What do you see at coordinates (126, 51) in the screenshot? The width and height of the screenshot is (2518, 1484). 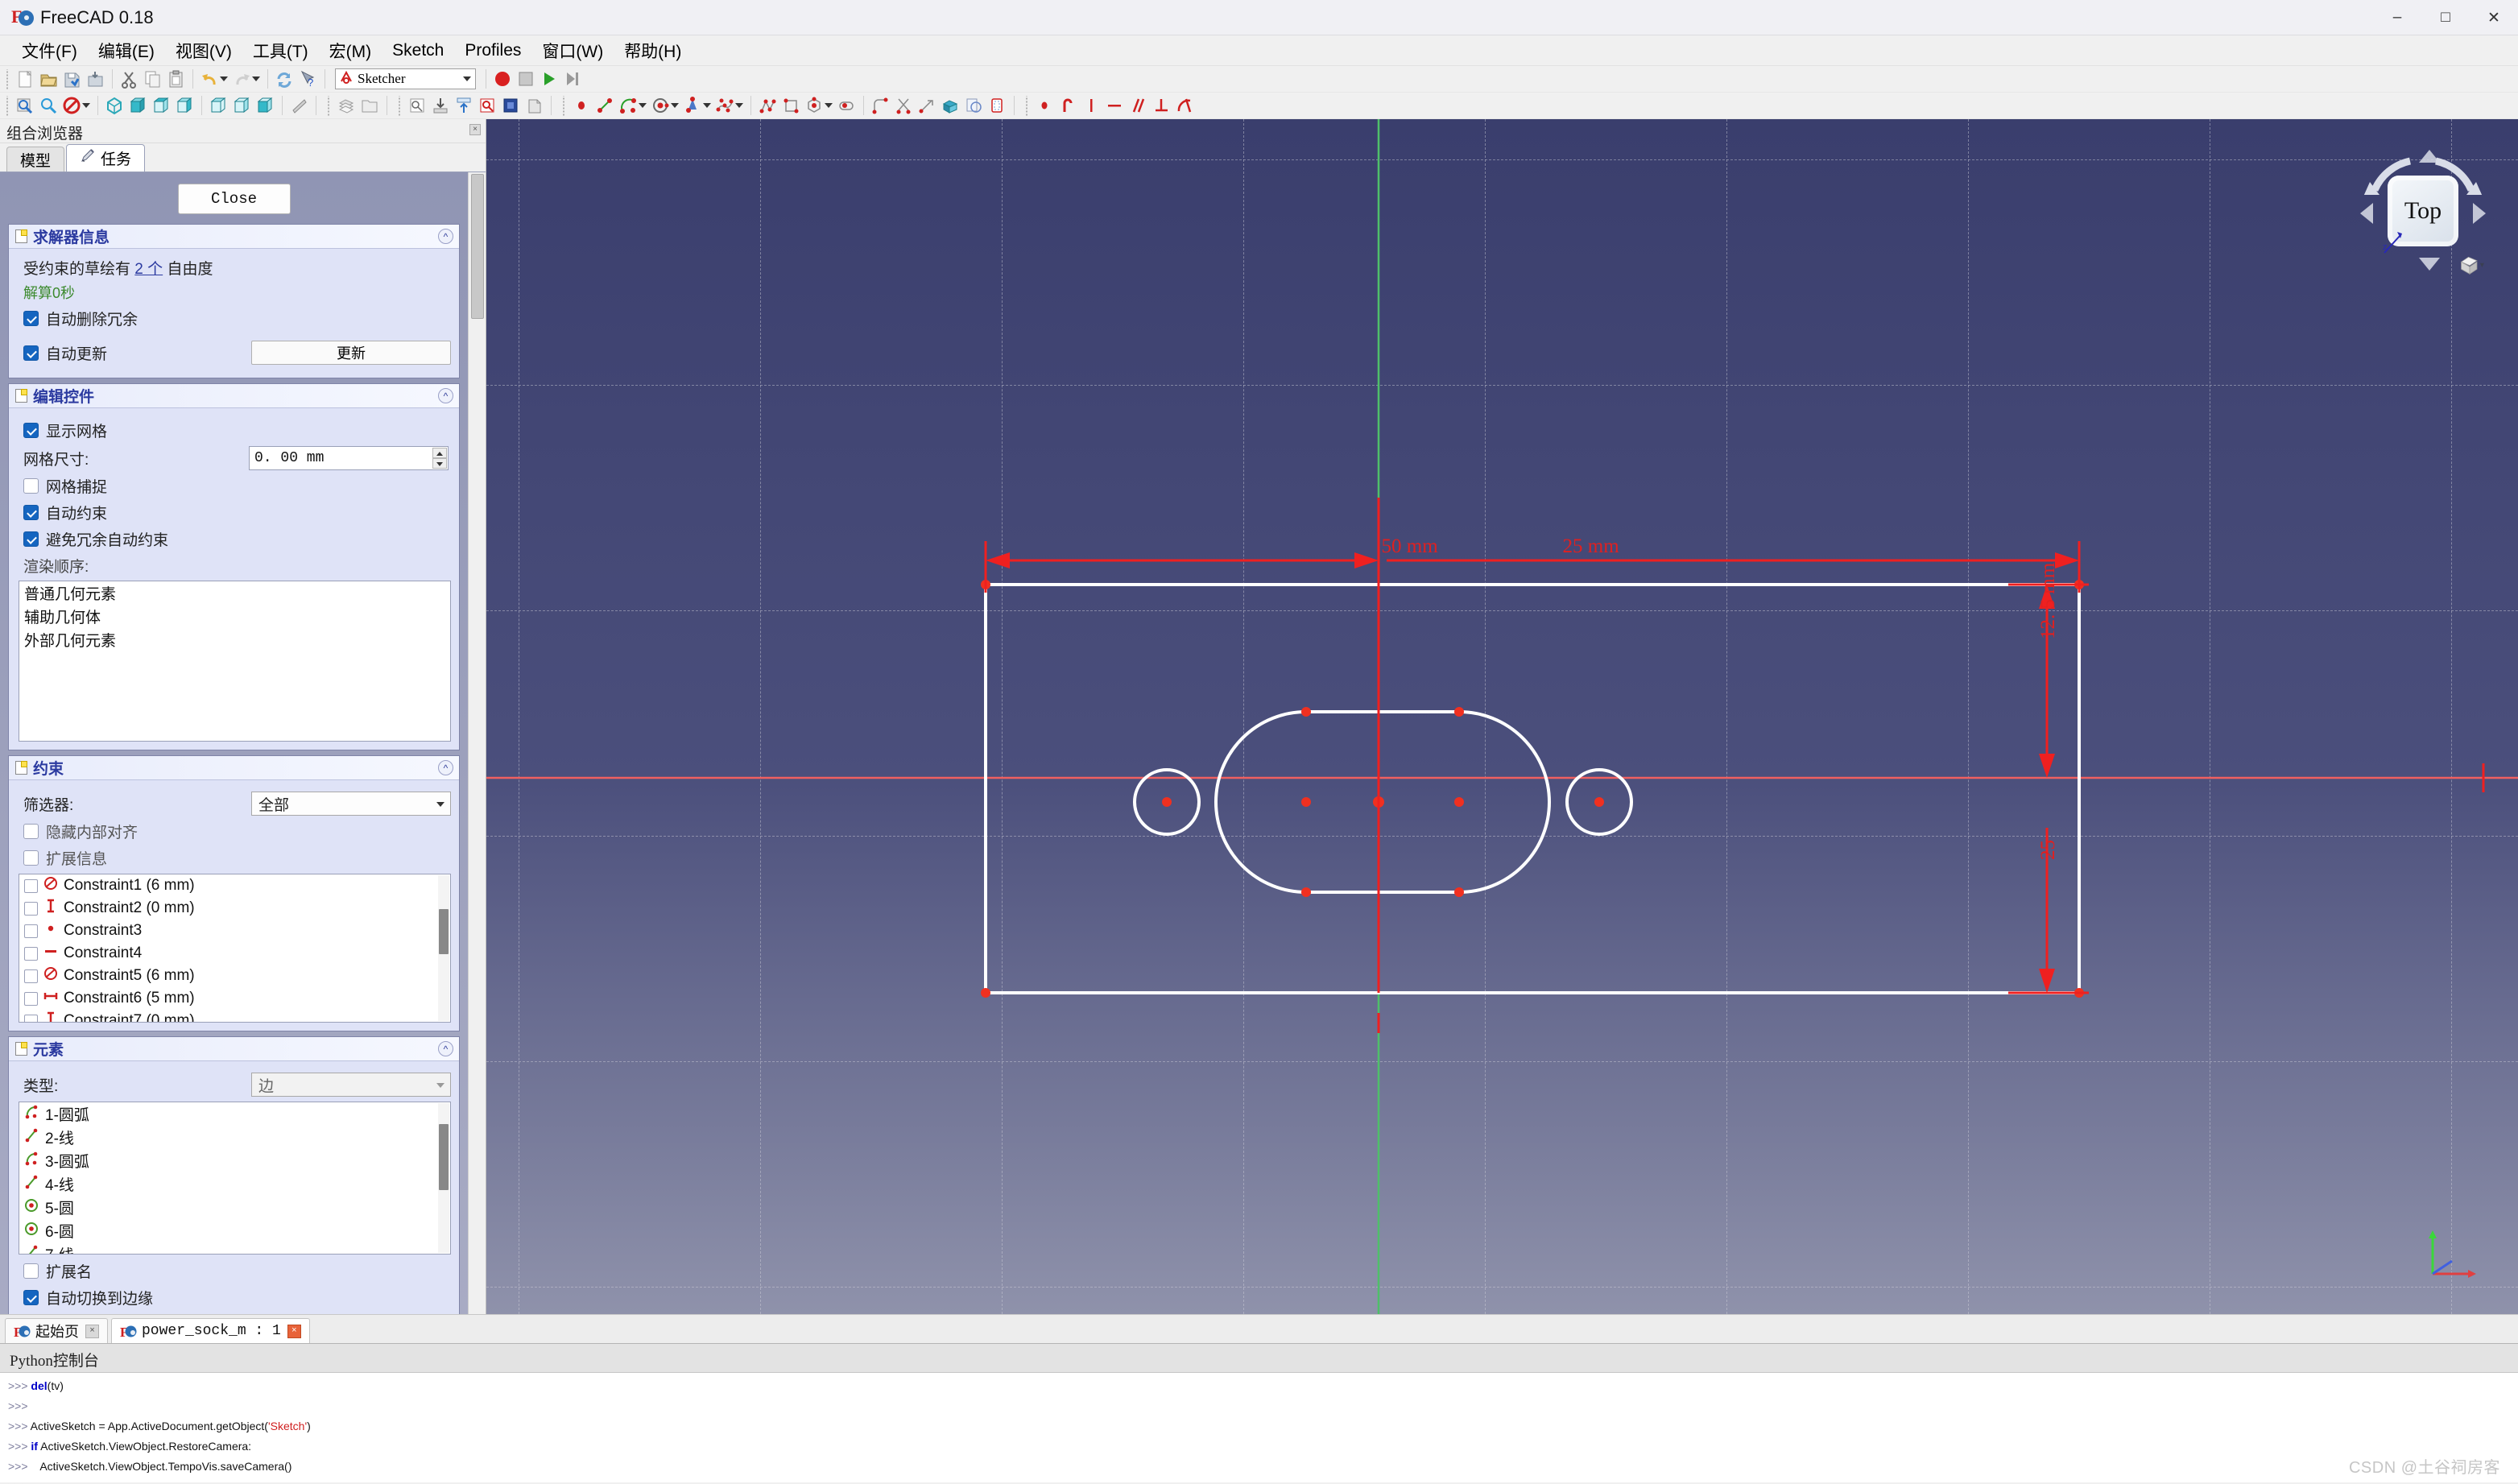 I see `menu-edit: 编辑(E)` at bounding box center [126, 51].